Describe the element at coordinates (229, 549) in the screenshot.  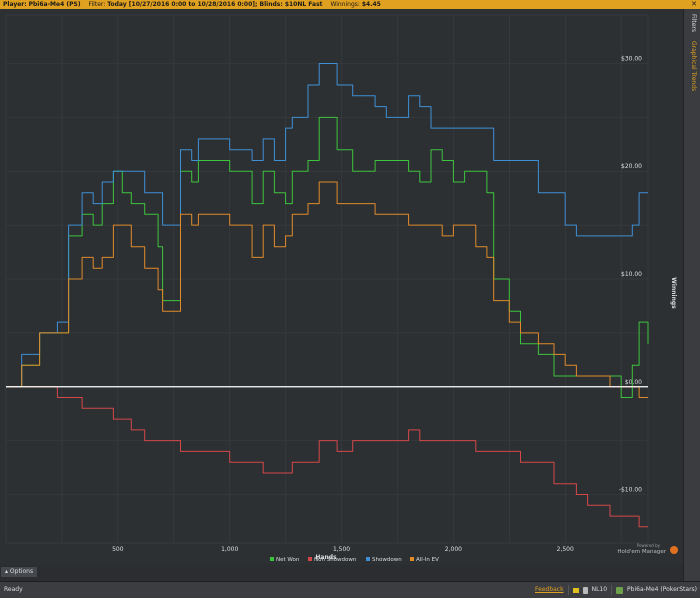
I see `x-tick-label: 1,000` at that location.